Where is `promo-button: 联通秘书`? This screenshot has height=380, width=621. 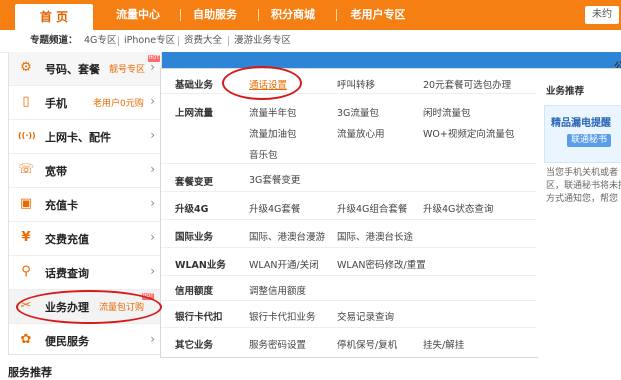 promo-button: 联通秘书 is located at coordinates (589, 140).